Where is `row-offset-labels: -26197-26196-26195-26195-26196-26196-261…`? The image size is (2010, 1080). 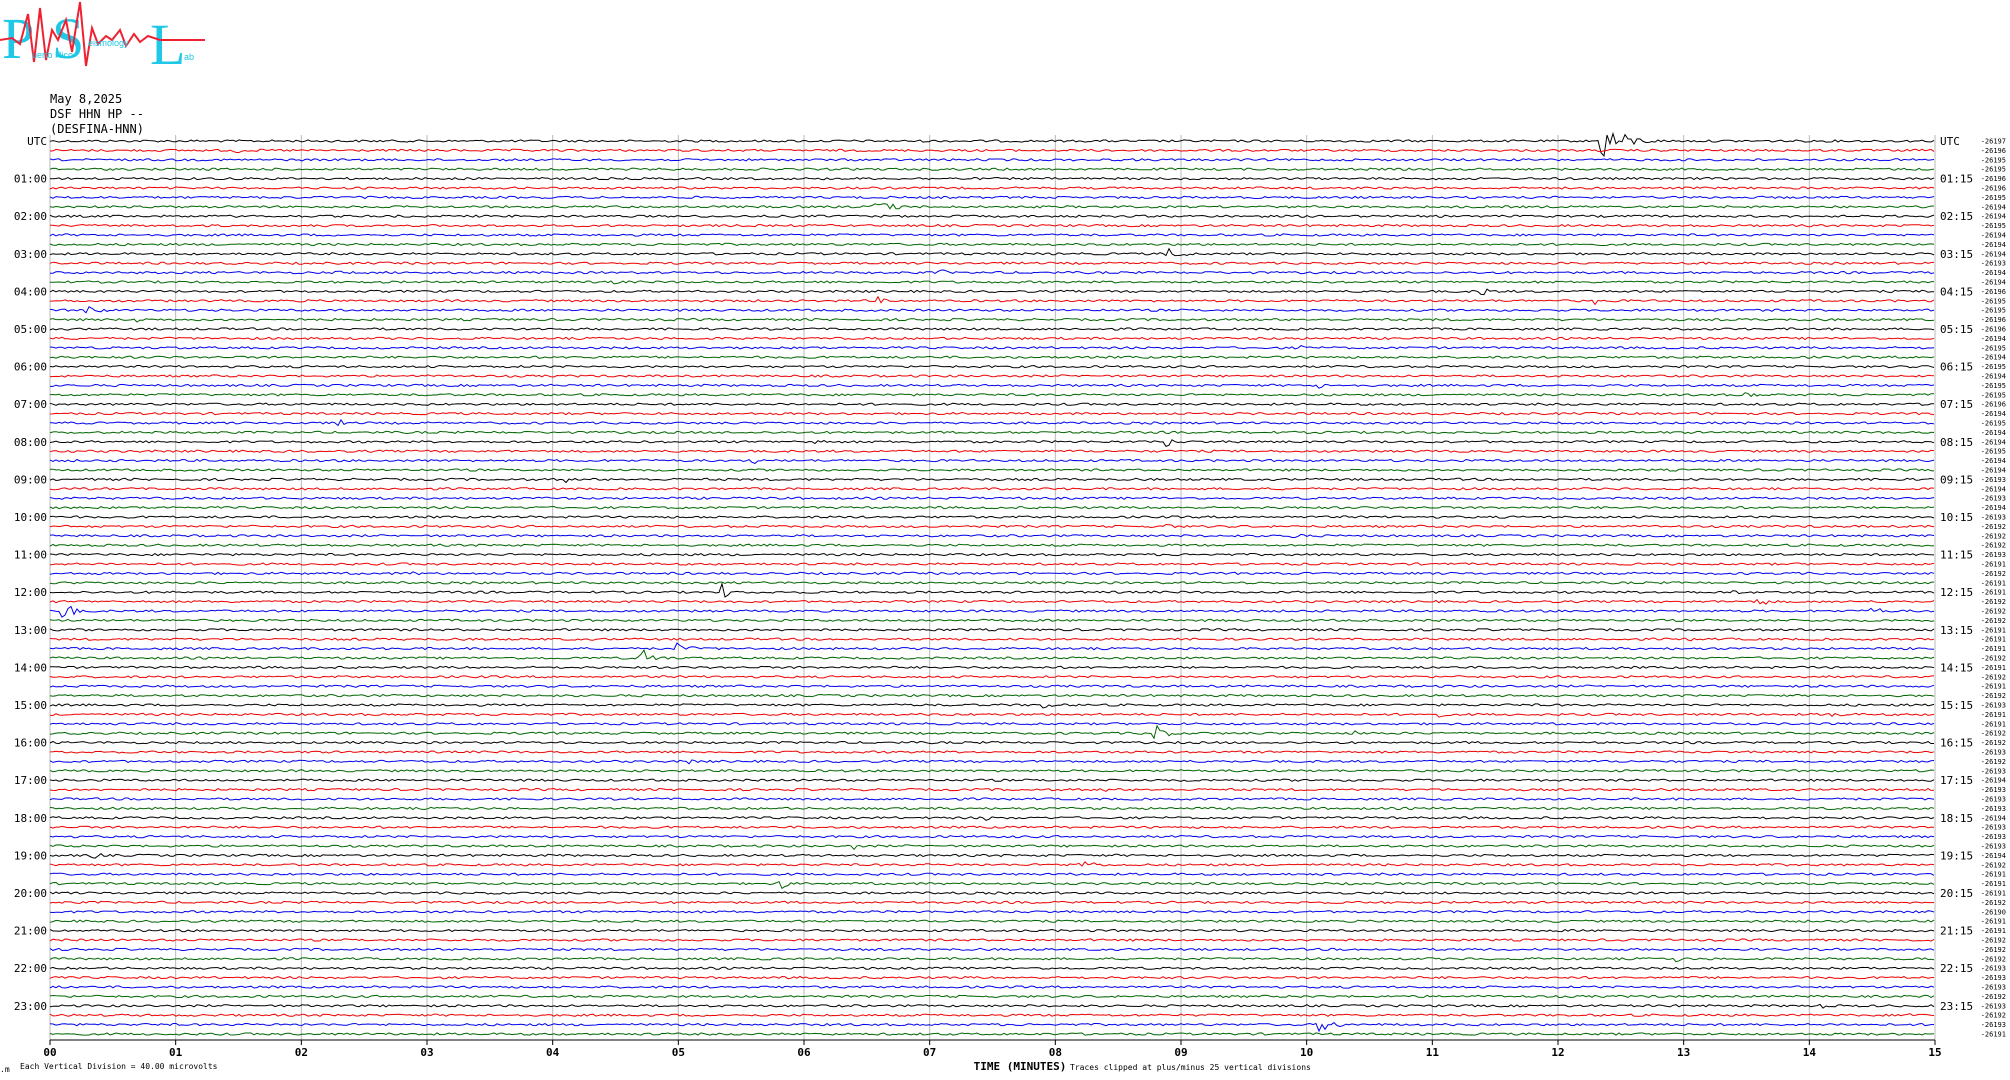 row-offset-labels: -26197-26196-26195-26195-26196-26196-261… is located at coordinates (1993, 588).